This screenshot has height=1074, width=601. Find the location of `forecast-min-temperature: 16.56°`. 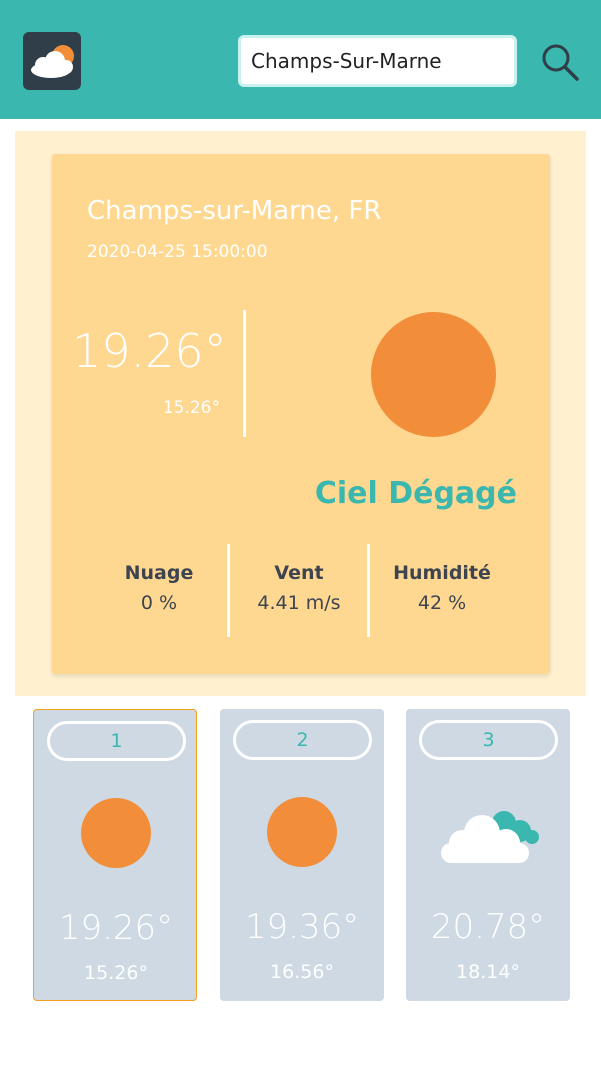

forecast-min-temperature: 16.56° is located at coordinates (302, 972).